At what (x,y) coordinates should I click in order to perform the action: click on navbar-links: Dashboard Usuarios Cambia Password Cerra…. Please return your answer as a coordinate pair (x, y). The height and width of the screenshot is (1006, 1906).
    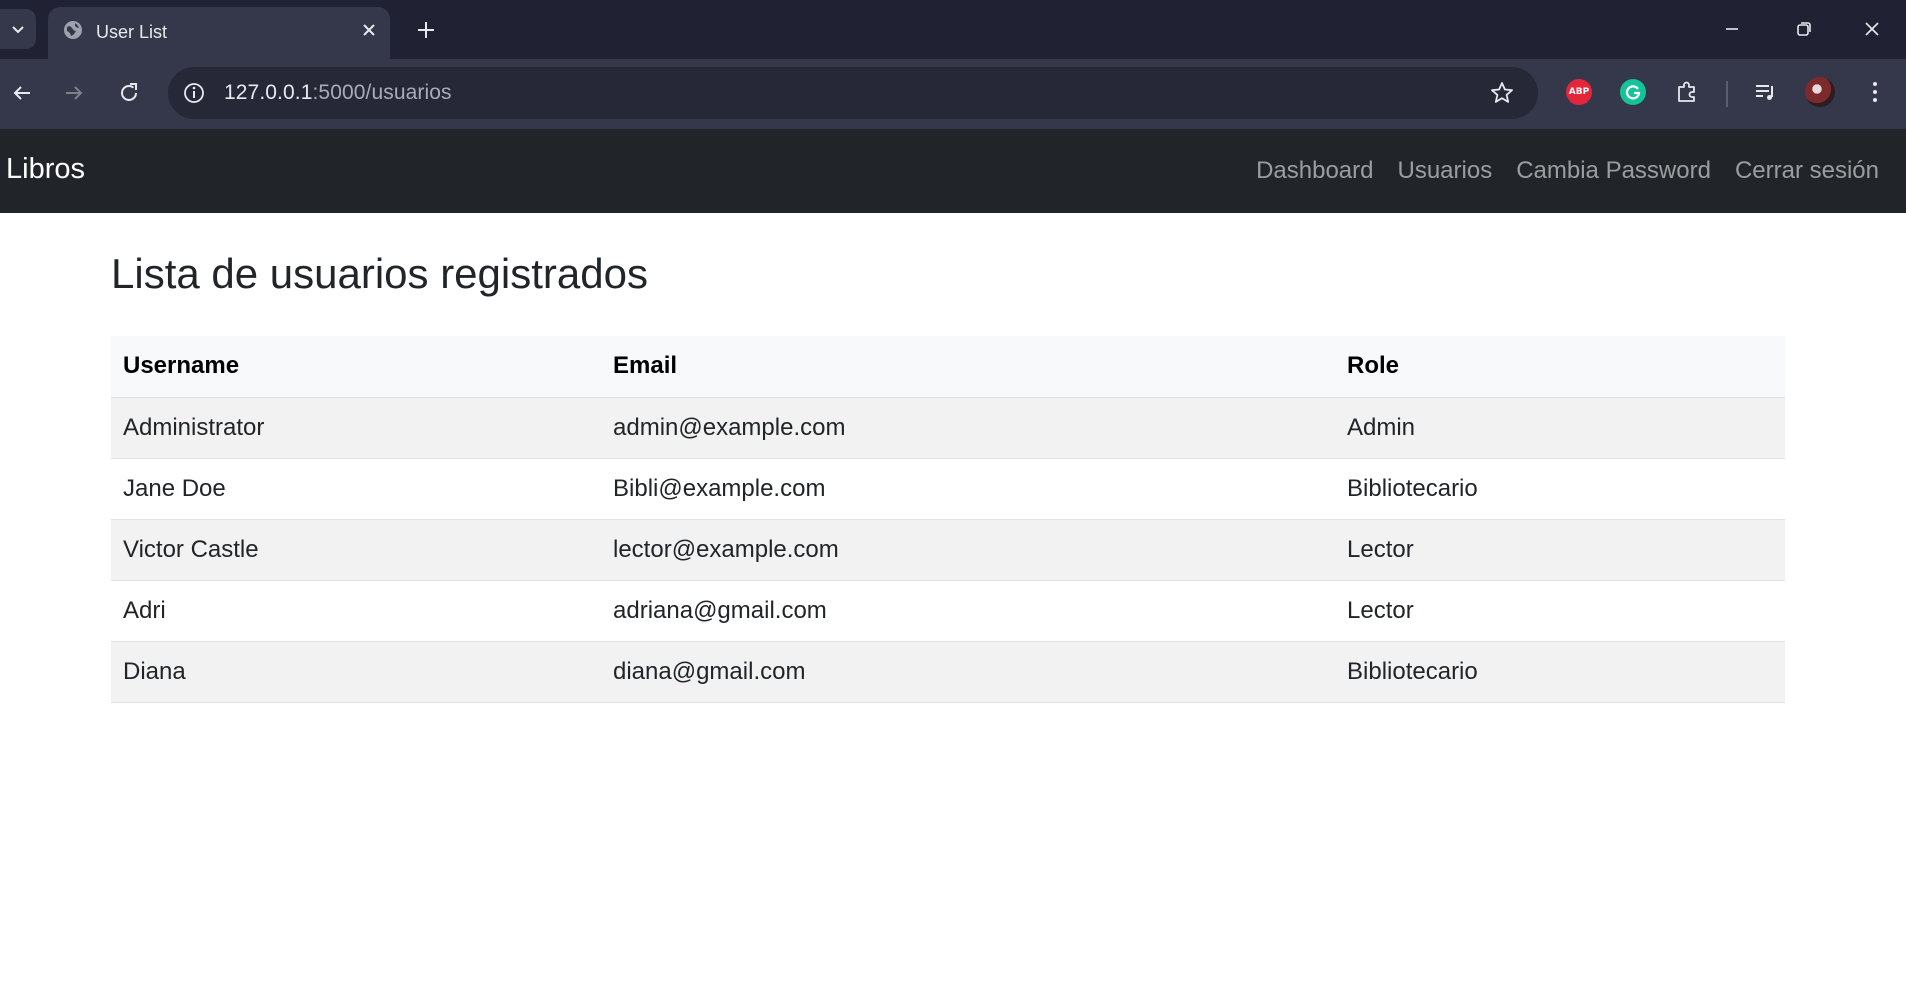
    Looking at the image, I should click on (1567, 171).